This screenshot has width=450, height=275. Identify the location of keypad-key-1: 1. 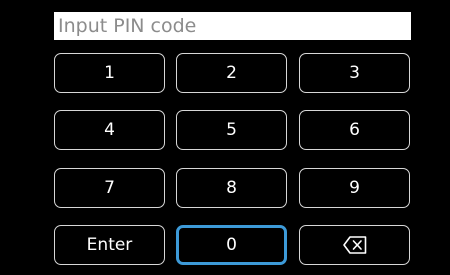
(109, 73).